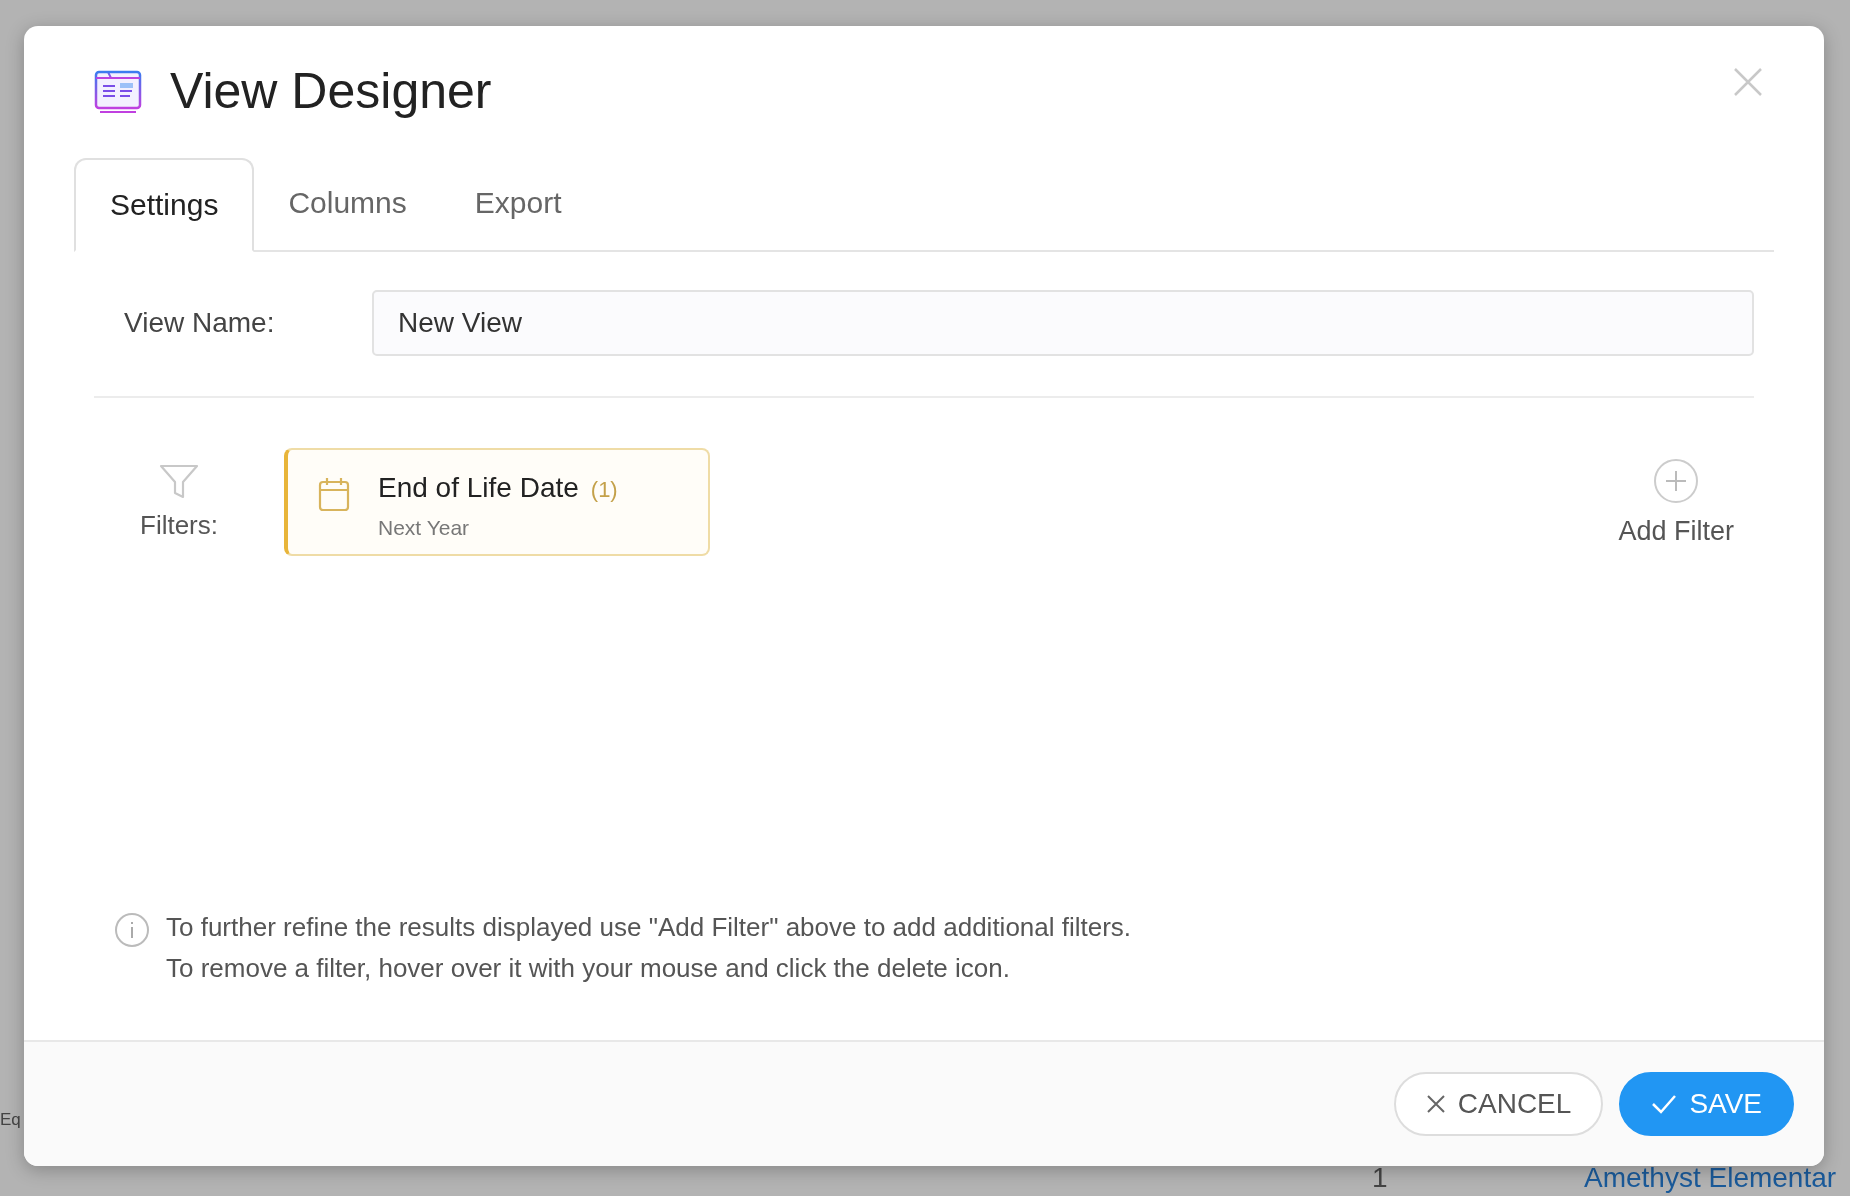  I want to click on plus-icon, so click(1676, 480).